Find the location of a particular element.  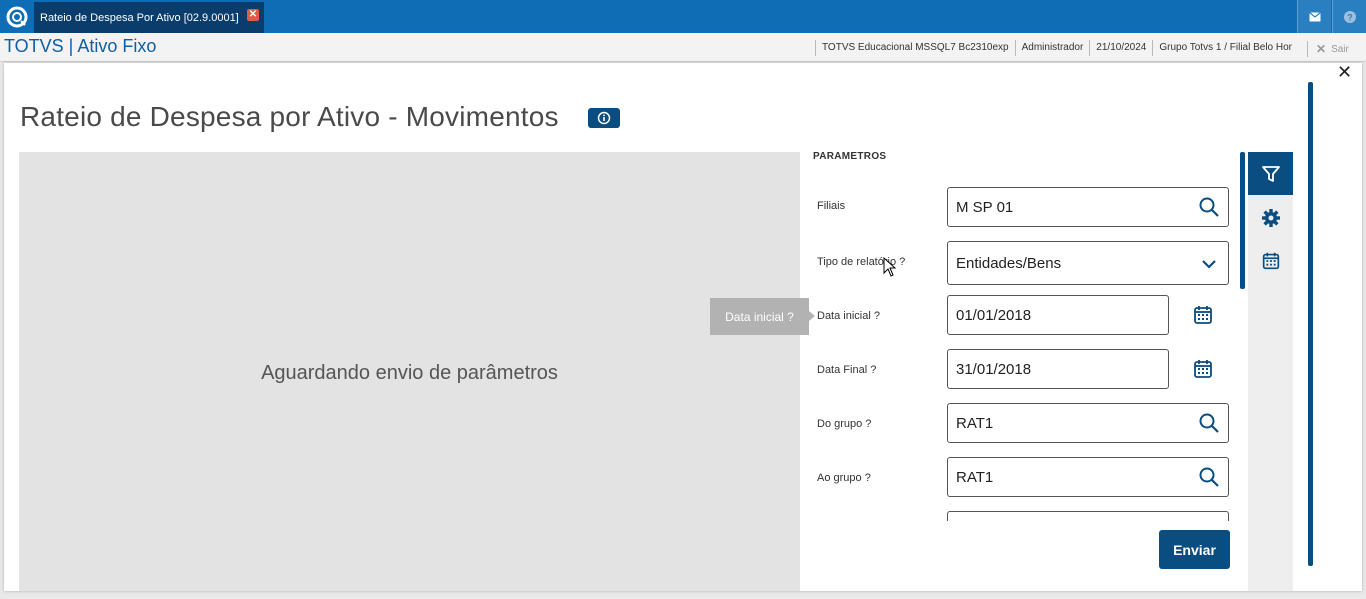

field-label-do-grupo: Do grupo ? is located at coordinates (844, 424).